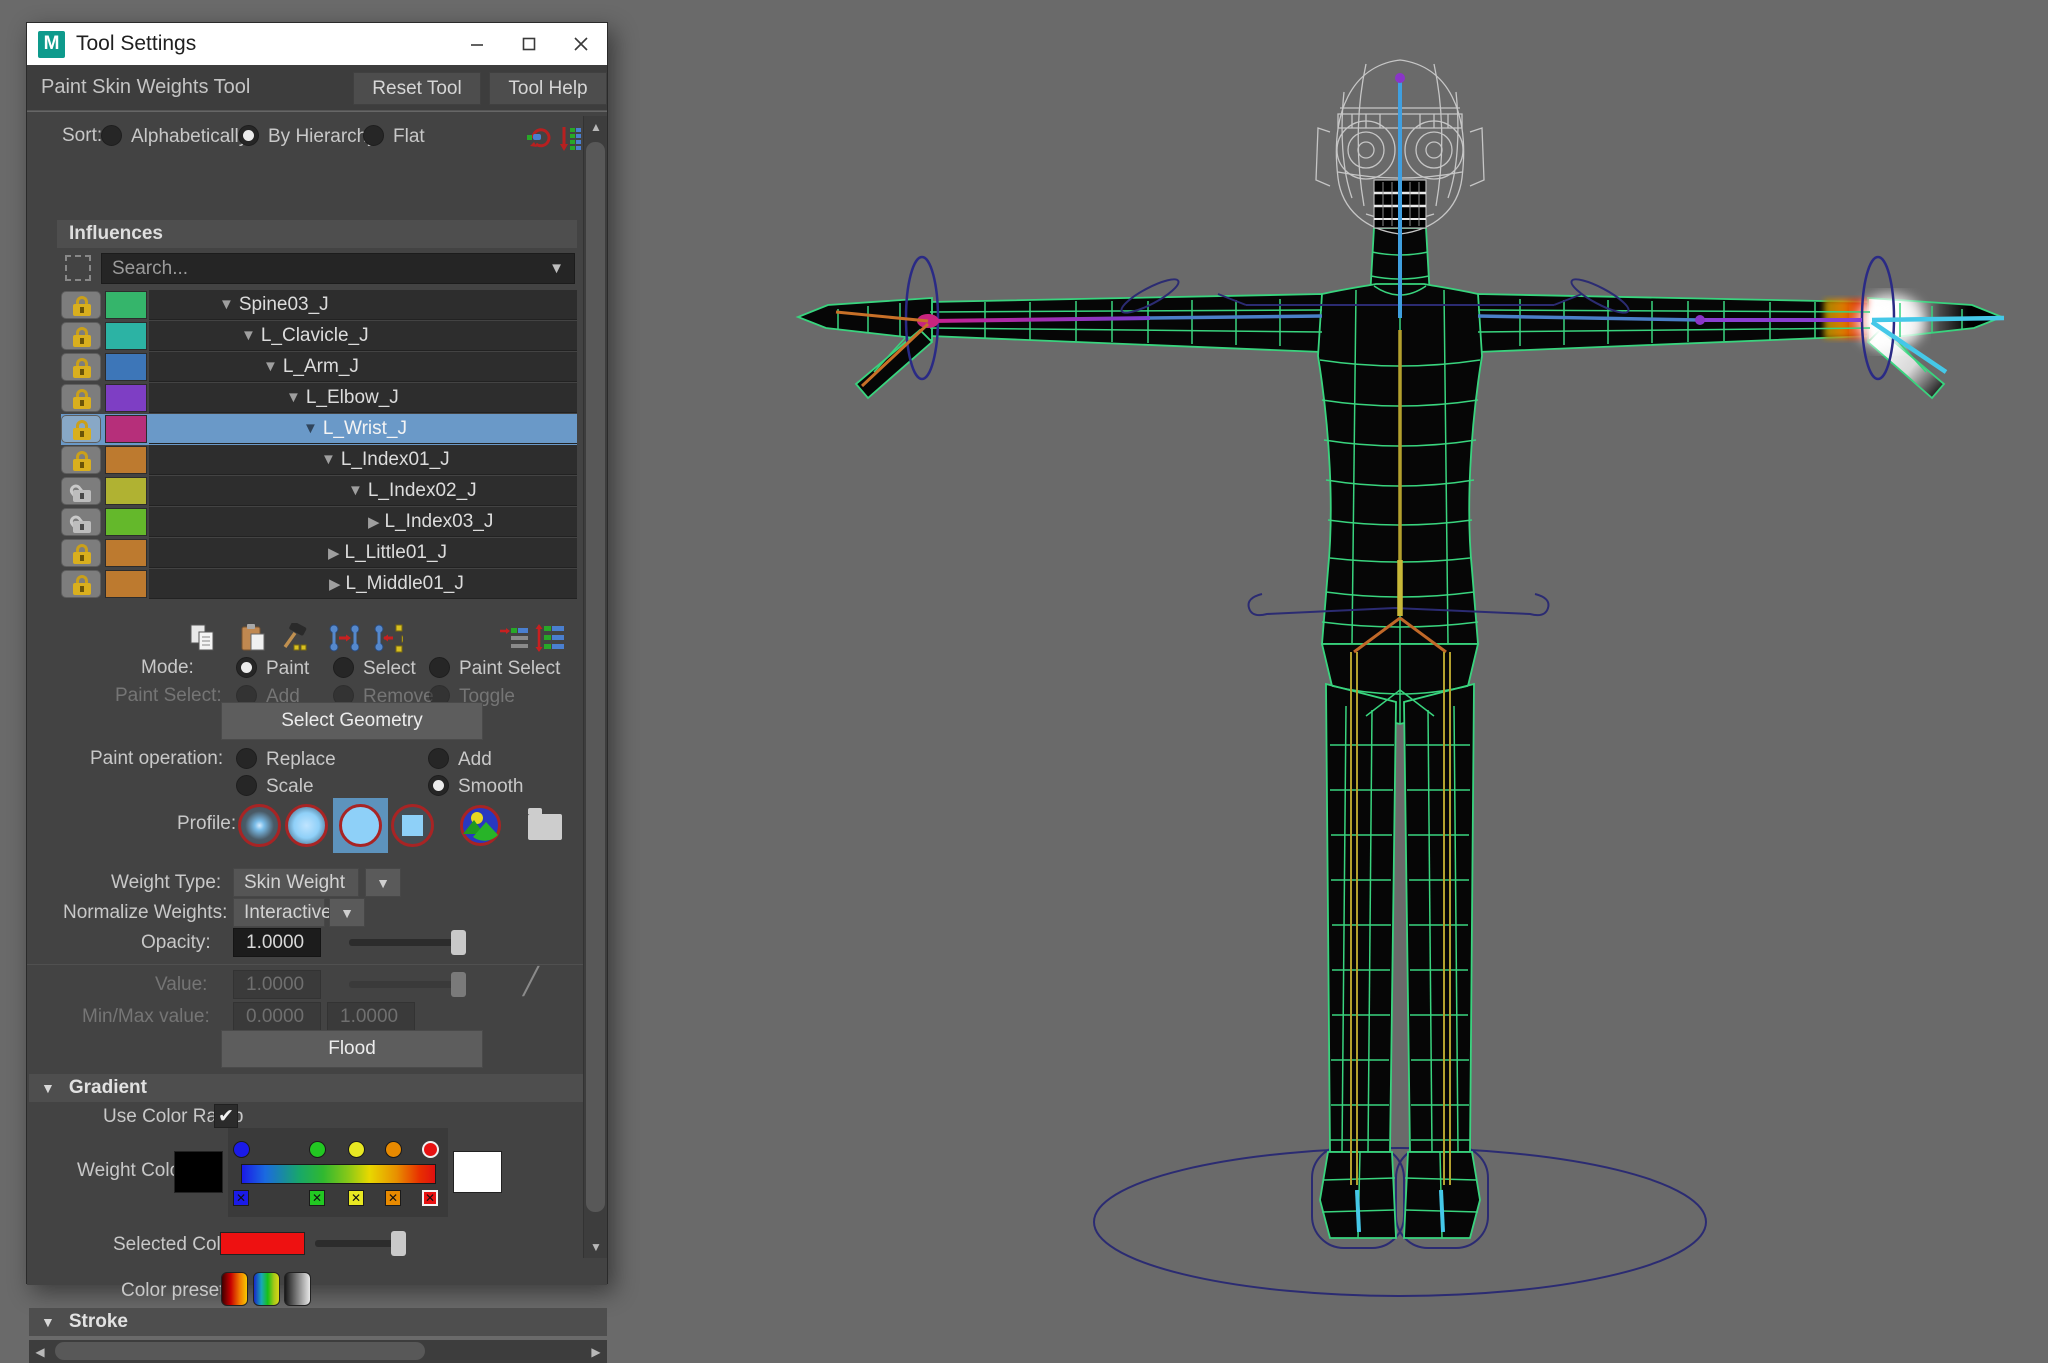 This screenshot has height=1363, width=2048. I want to click on move-weights-icon, so click(343, 638).